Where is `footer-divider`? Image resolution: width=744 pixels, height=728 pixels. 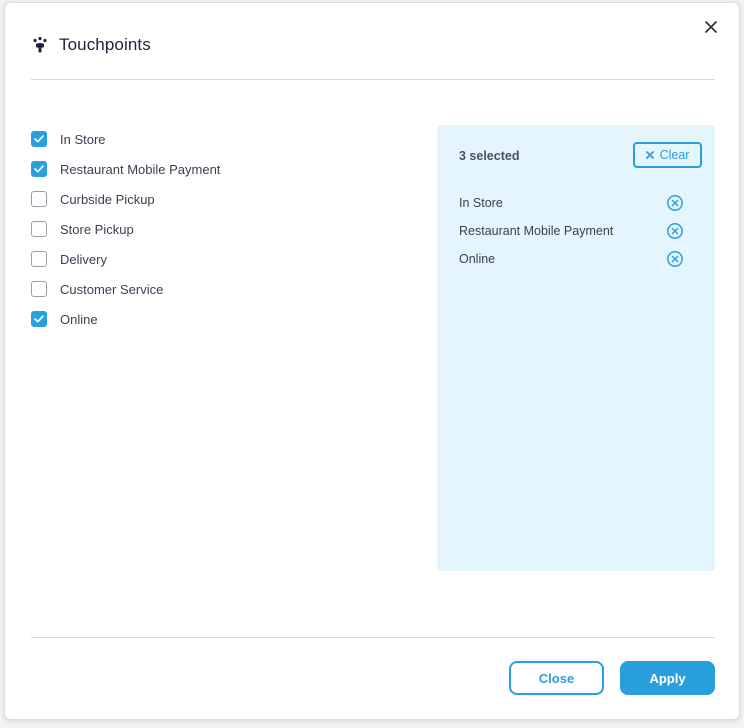 footer-divider is located at coordinates (373, 637).